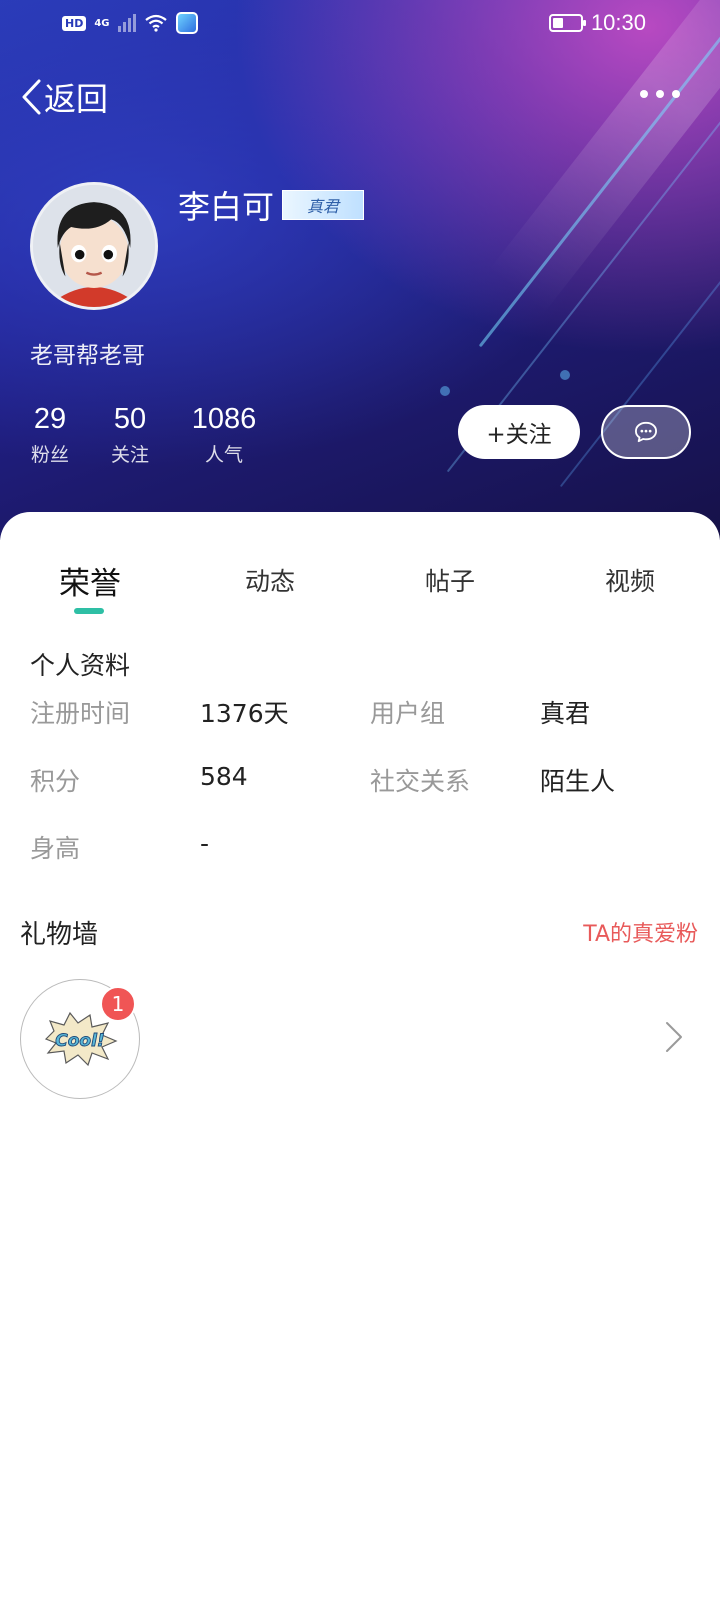  What do you see at coordinates (79, 1041) in the screenshot?
I see `gift-sticker-text: Cool!` at bounding box center [79, 1041].